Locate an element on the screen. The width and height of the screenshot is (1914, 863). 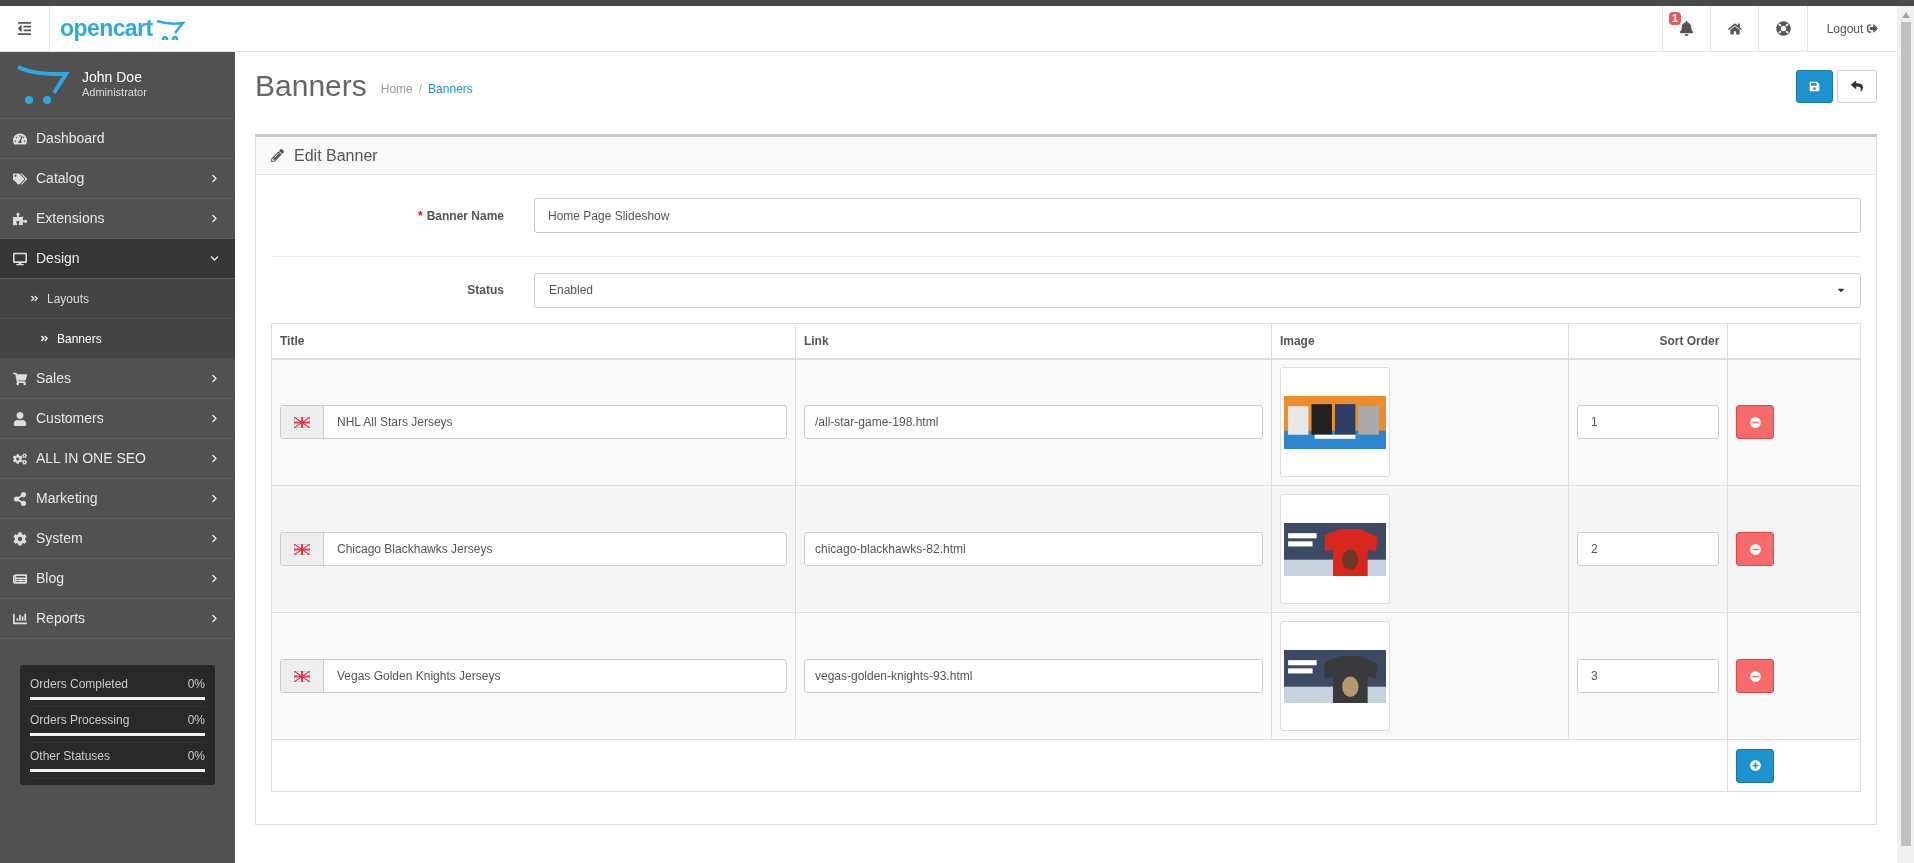
breadcrumb-link: Banners is located at coordinates (450, 89).